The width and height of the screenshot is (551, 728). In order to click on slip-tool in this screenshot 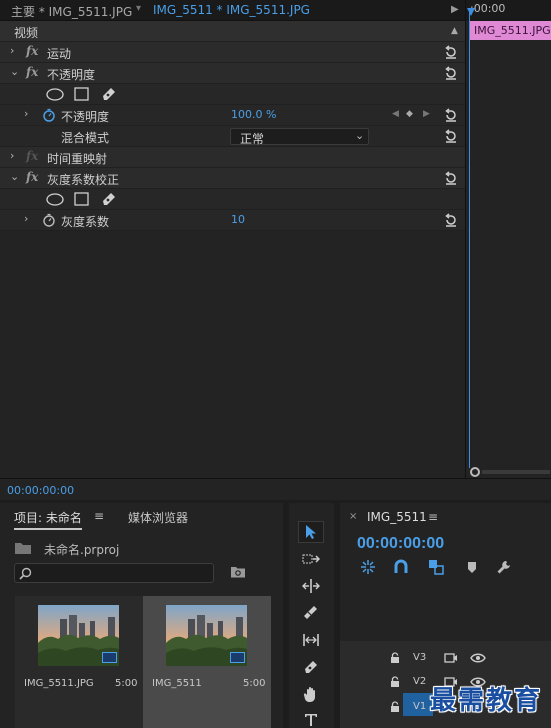, I will do `click(311, 640)`.